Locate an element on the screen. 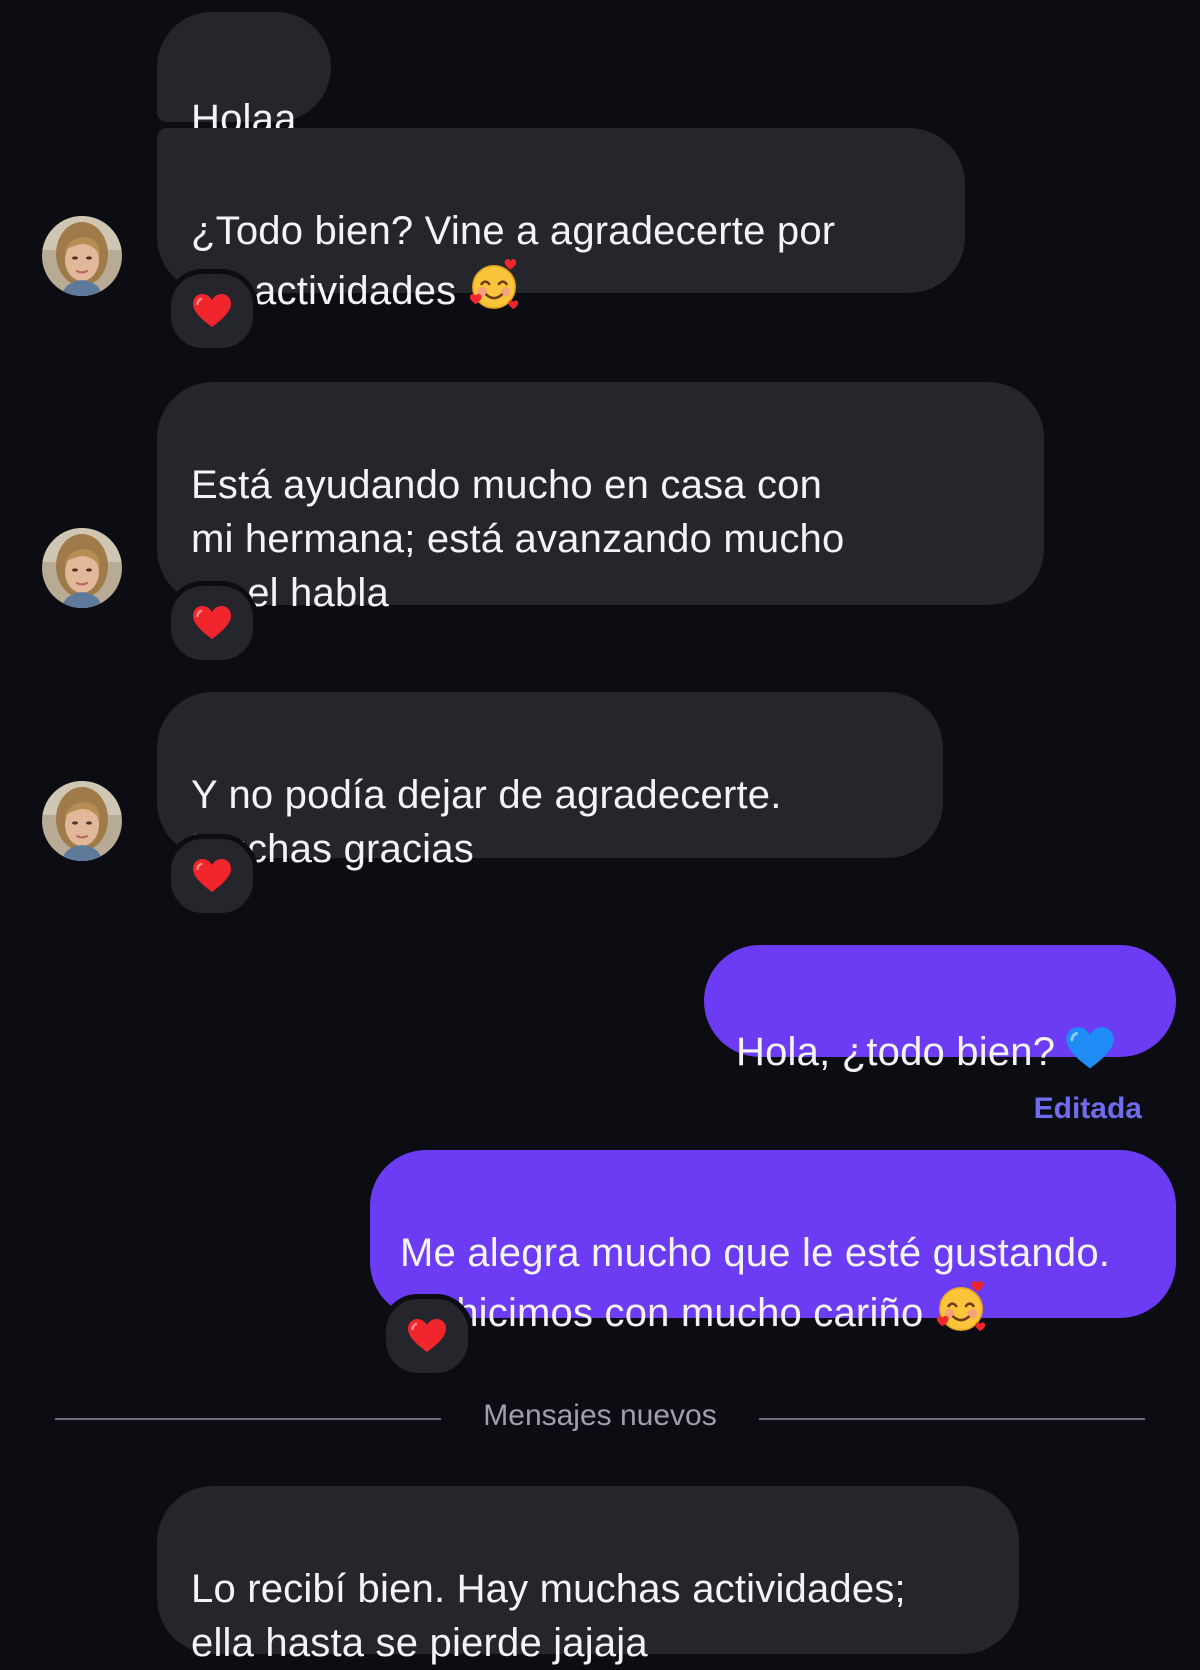  edited-label: Editada is located at coordinates (1087, 1108).